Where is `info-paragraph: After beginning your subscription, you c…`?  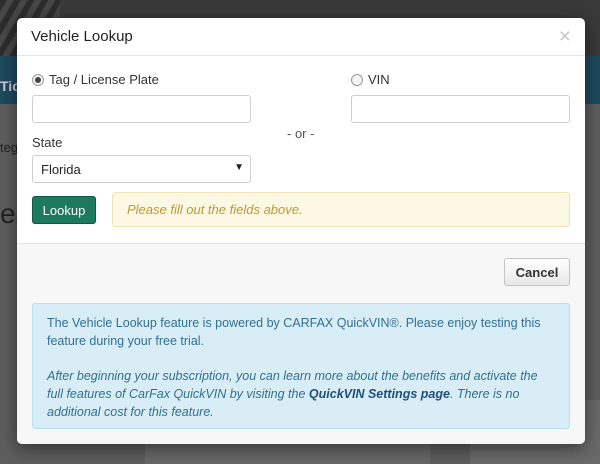 info-paragraph: After beginning your subscription, you c… is located at coordinates (301, 394).